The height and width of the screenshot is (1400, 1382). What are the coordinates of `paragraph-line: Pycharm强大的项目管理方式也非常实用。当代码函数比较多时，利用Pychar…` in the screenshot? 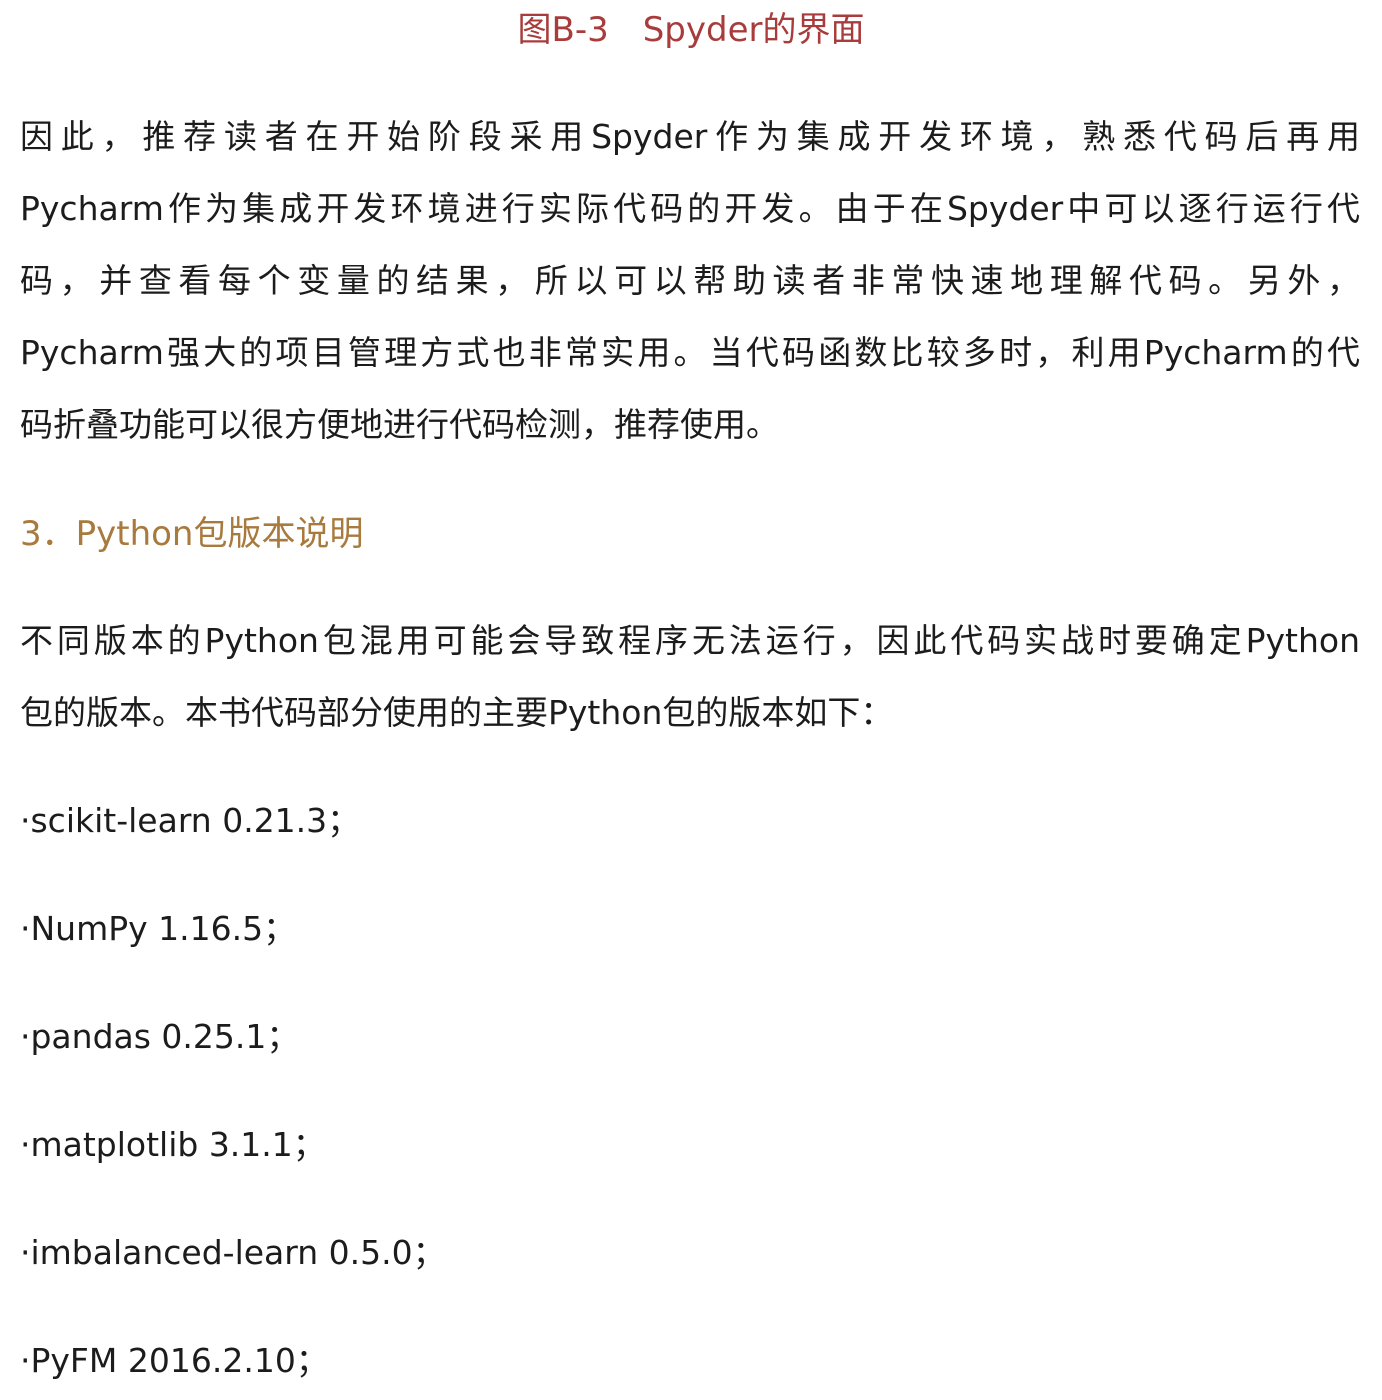 It's located at (690, 352).